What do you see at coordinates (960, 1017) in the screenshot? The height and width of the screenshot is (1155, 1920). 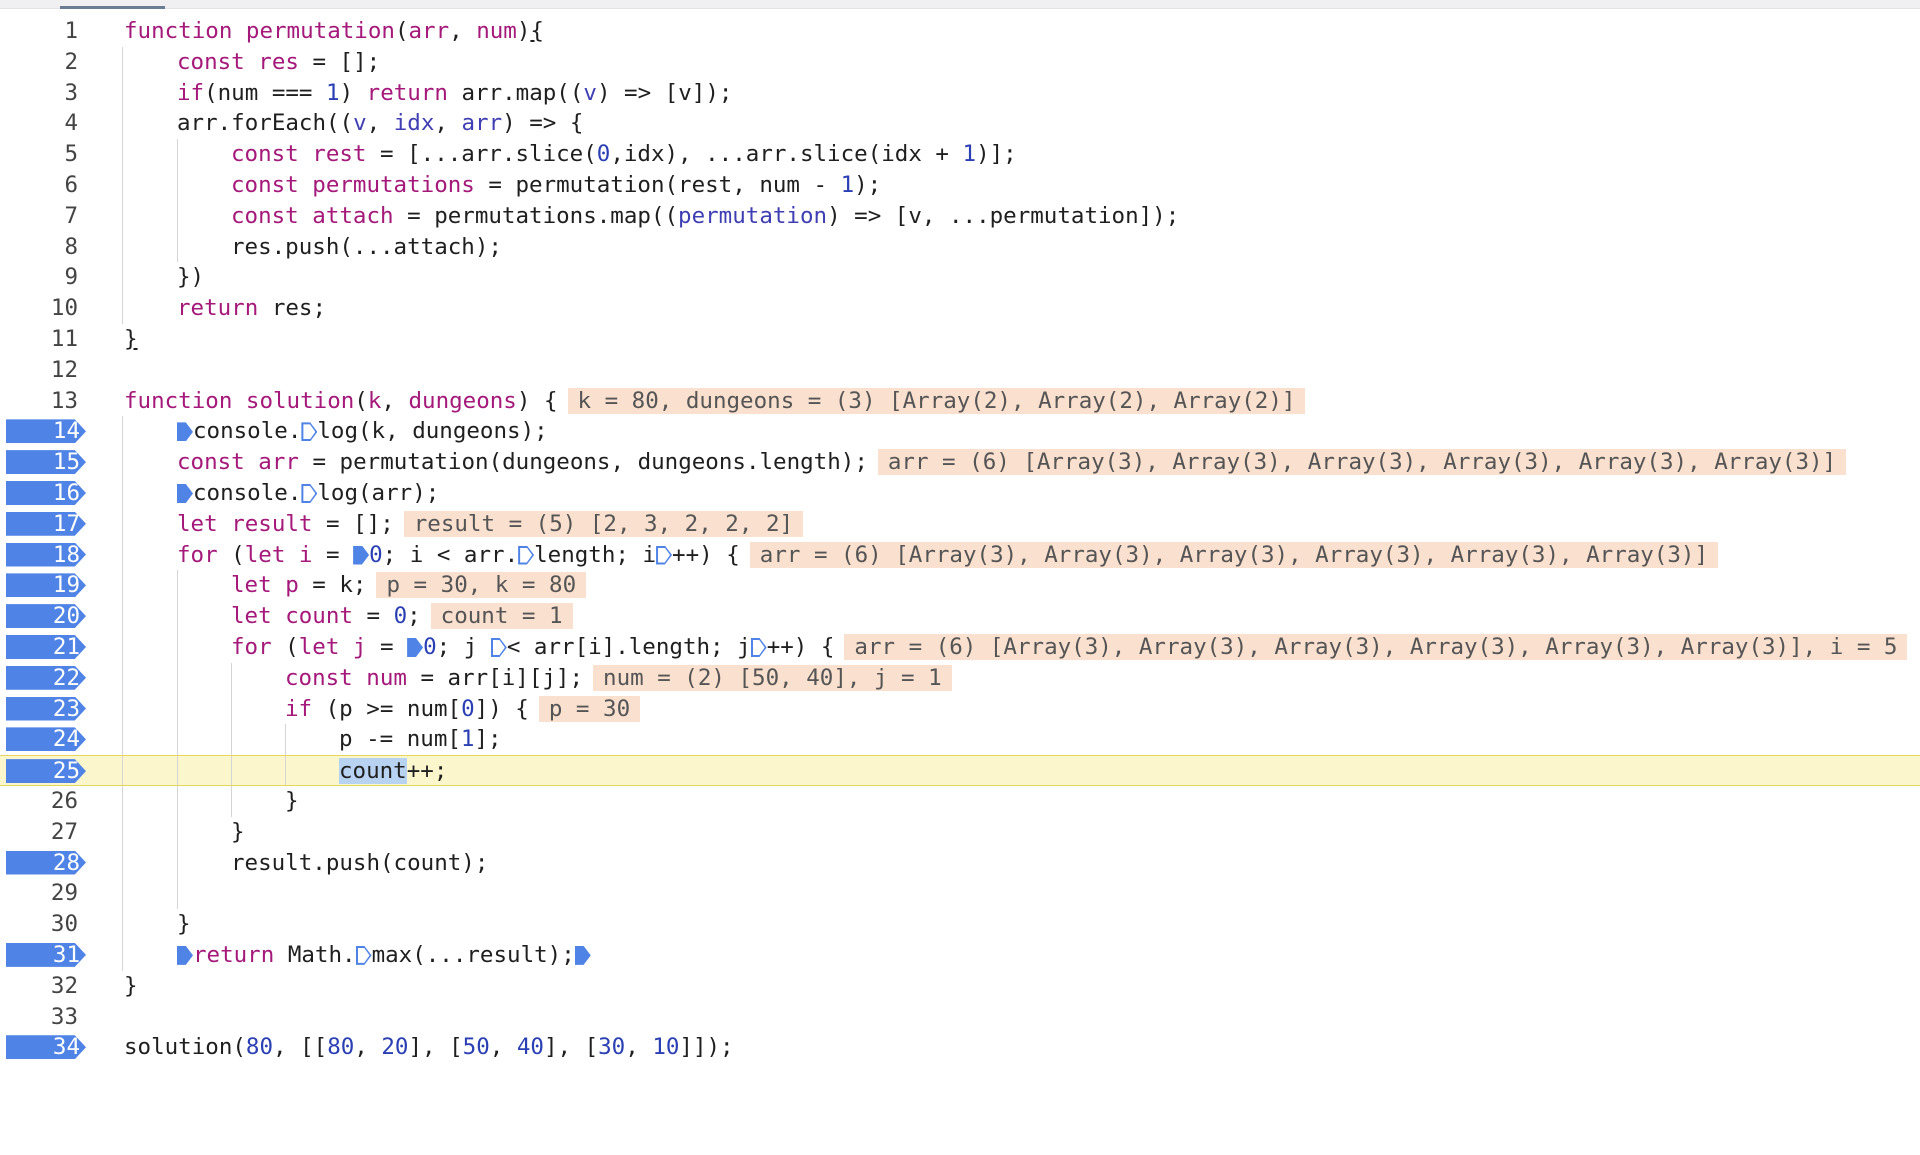 I see `code-line: 33` at bounding box center [960, 1017].